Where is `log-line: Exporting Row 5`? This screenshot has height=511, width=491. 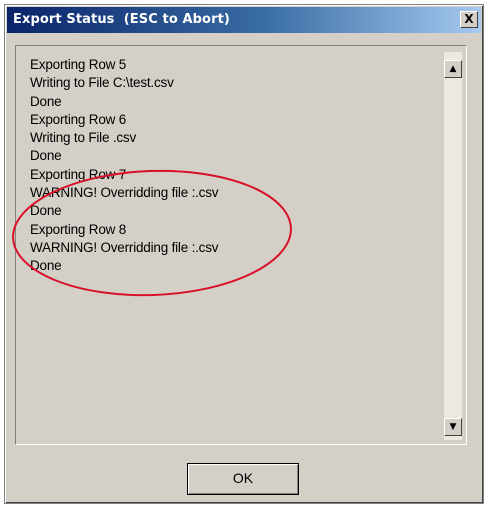 log-line: Exporting Row 5 is located at coordinates (78, 64).